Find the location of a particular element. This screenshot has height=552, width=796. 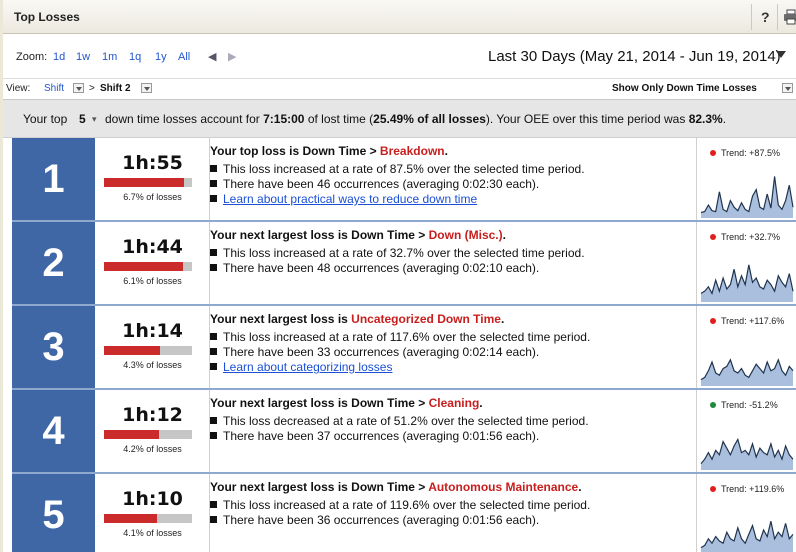

zoom-option-1y: 1y is located at coordinates (161, 57).